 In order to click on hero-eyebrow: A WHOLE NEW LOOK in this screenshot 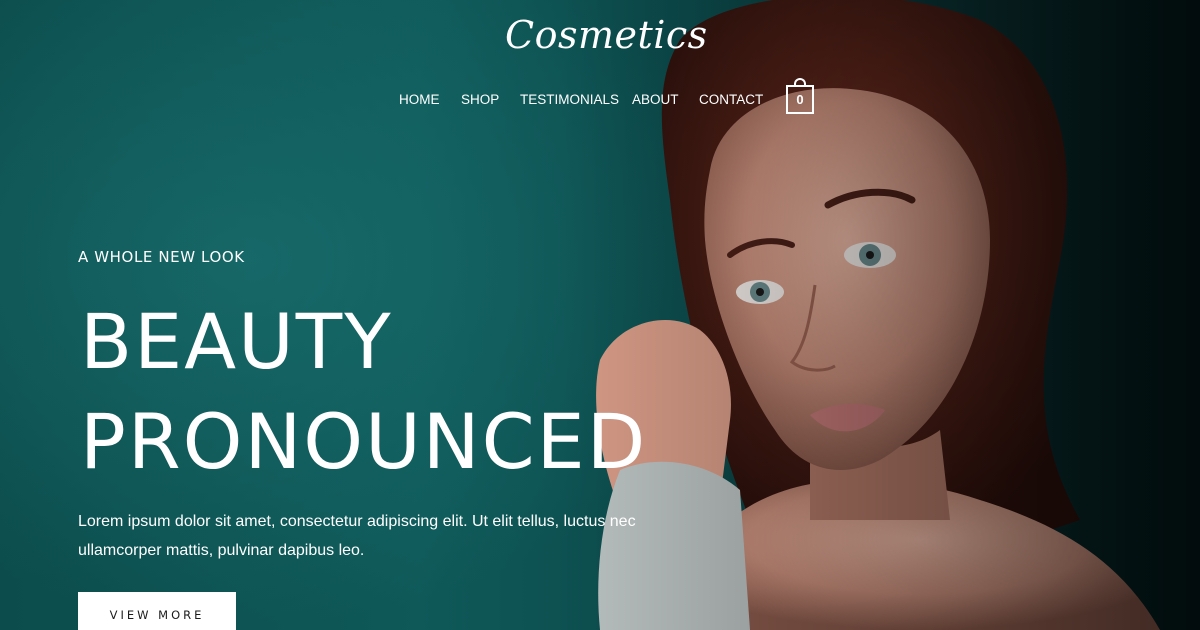, I will do `click(161, 257)`.